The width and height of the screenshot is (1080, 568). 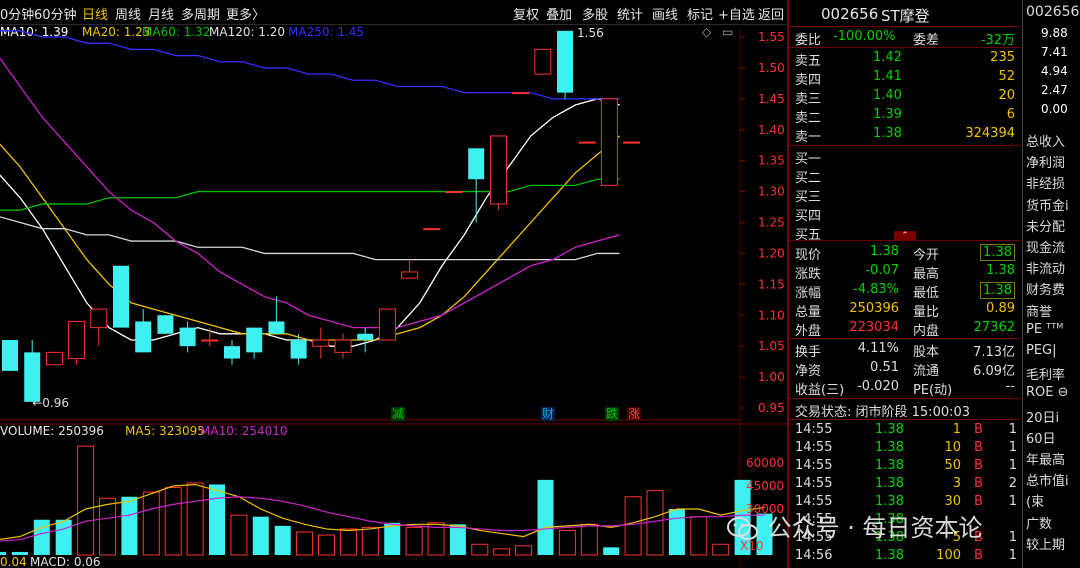 What do you see at coordinates (878, 386) in the screenshot?
I see `stat-value: -0.020` at bounding box center [878, 386].